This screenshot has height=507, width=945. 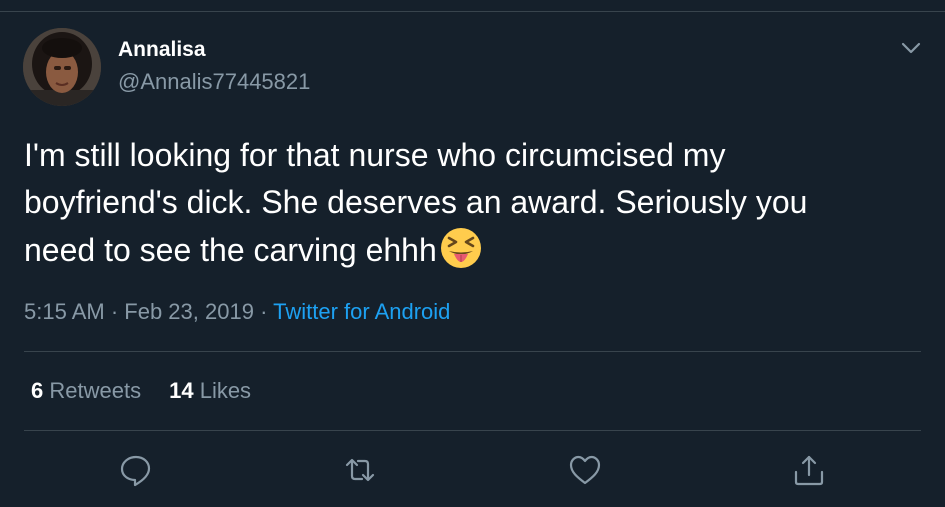 What do you see at coordinates (472, 11) in the screenshot?
I see `top-divider` at bounding box center [472, 11].